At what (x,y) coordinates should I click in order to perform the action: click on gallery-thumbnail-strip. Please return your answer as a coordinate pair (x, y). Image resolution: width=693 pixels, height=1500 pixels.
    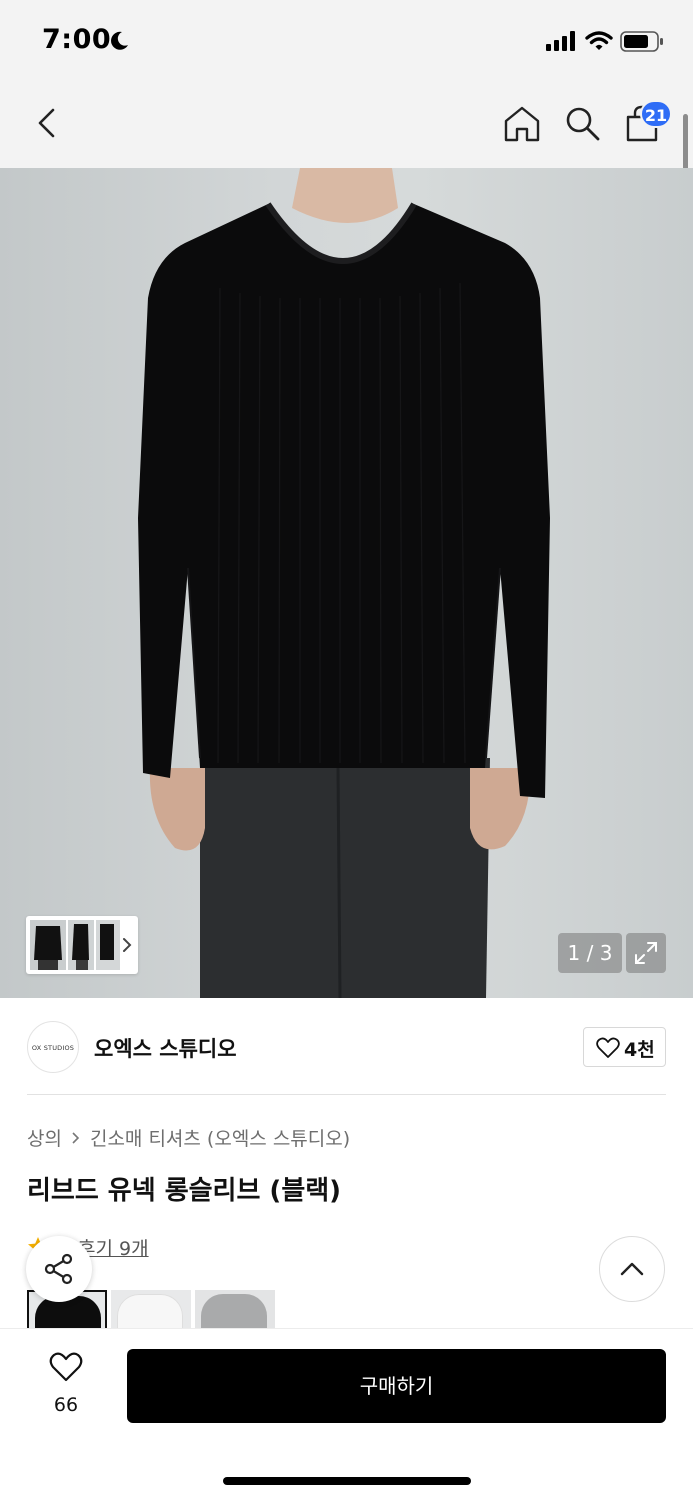
    Looking at the image, I should click on (82, 945).